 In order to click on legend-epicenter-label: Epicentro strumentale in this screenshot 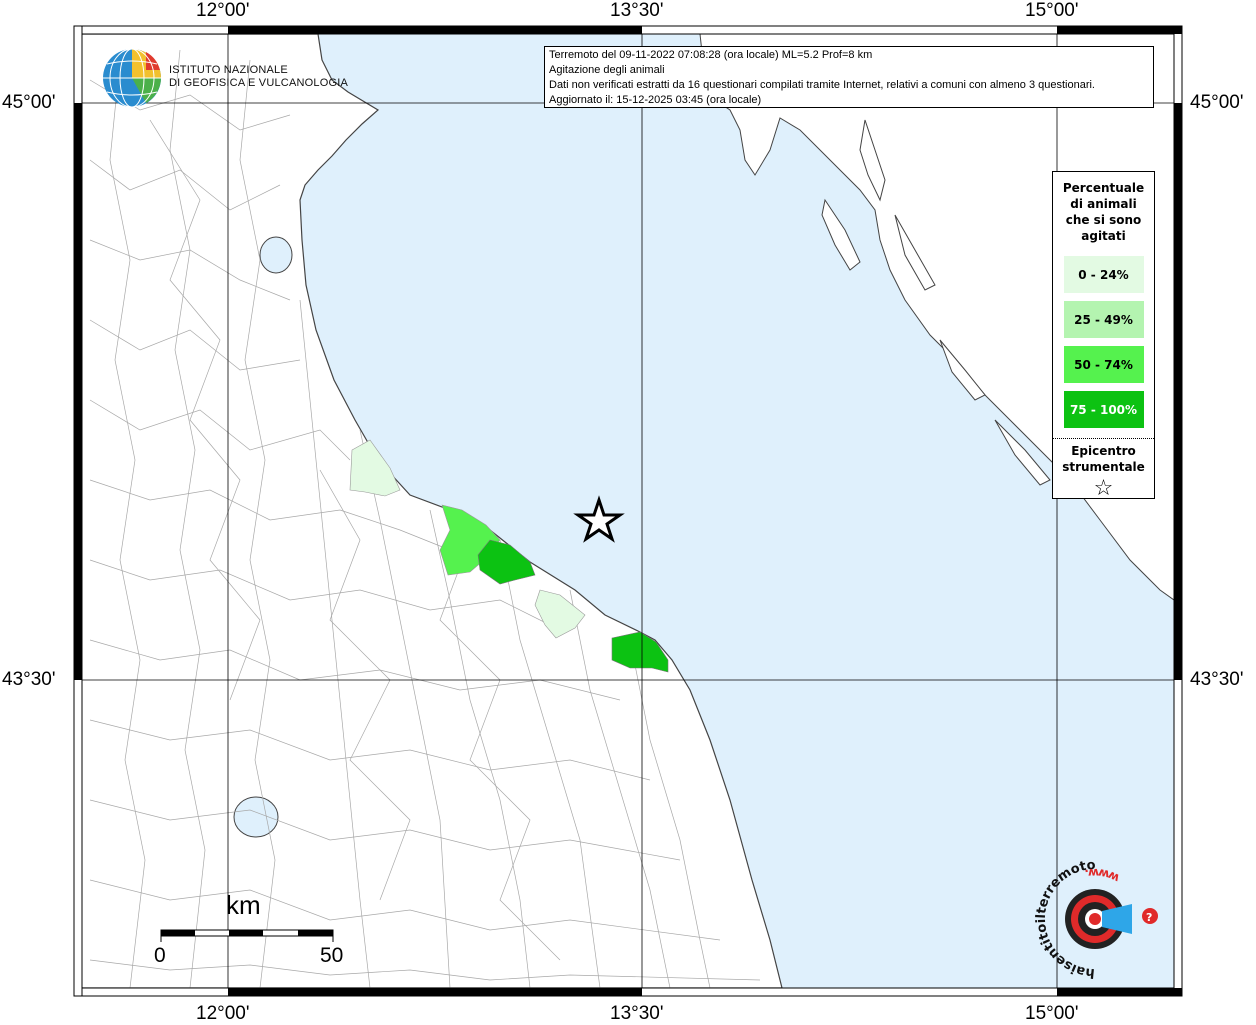, I will do `click(1103, 459)`.